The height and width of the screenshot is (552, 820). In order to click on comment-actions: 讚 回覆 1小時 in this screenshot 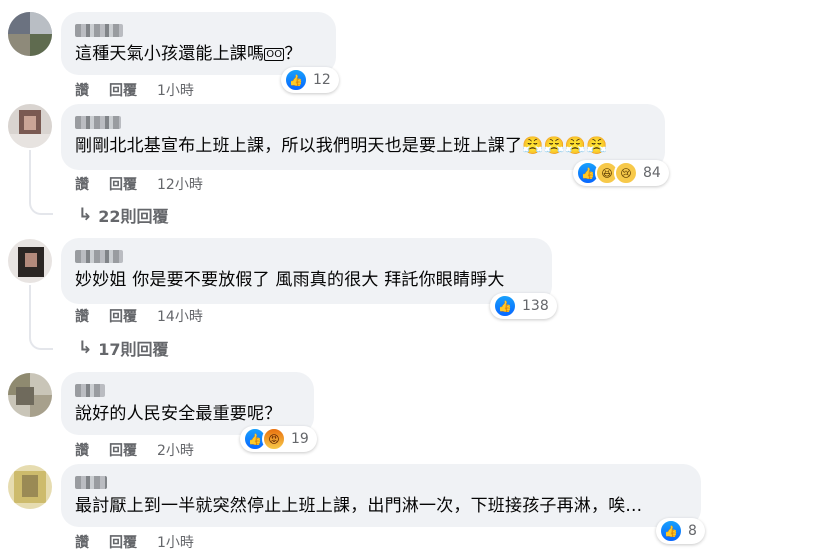, I will do `click(134, 542)`.